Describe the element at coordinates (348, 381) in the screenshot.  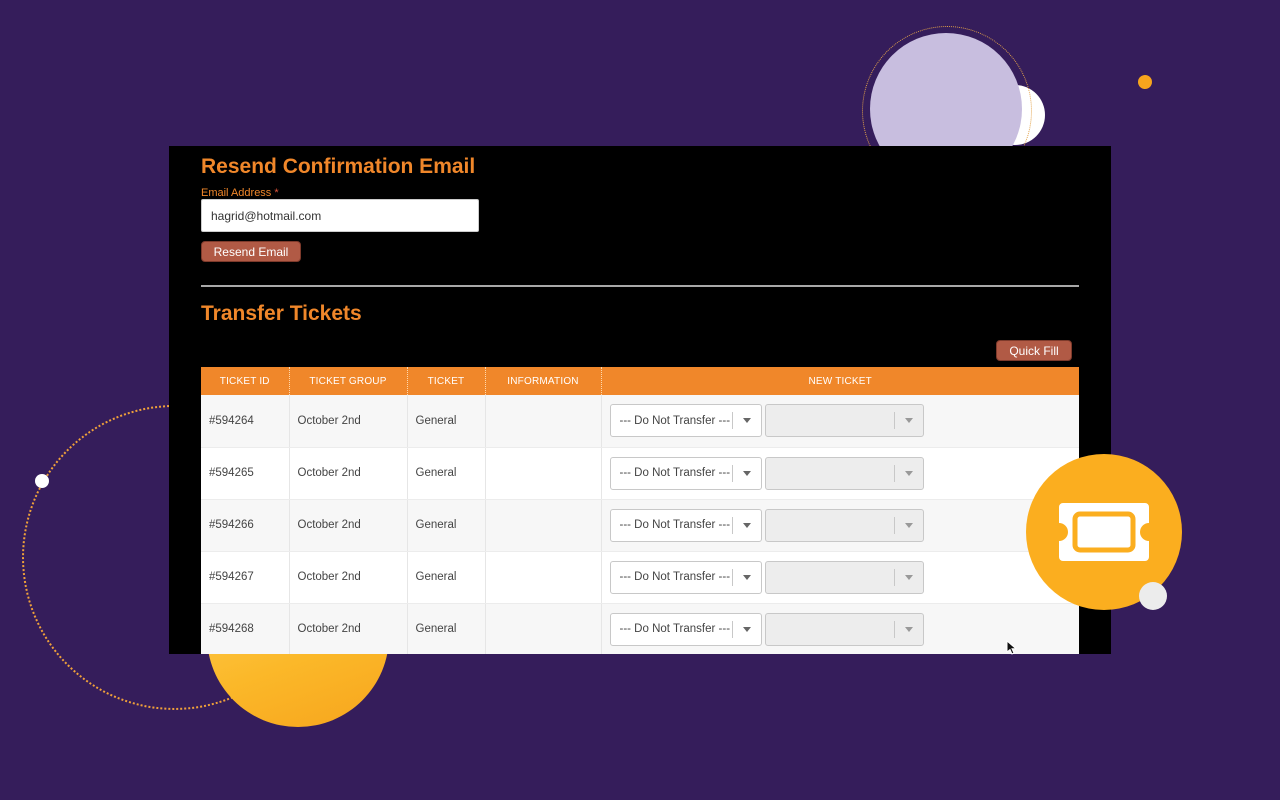
I see `column-header-ticket-group: TICKET GROUP` at that location.